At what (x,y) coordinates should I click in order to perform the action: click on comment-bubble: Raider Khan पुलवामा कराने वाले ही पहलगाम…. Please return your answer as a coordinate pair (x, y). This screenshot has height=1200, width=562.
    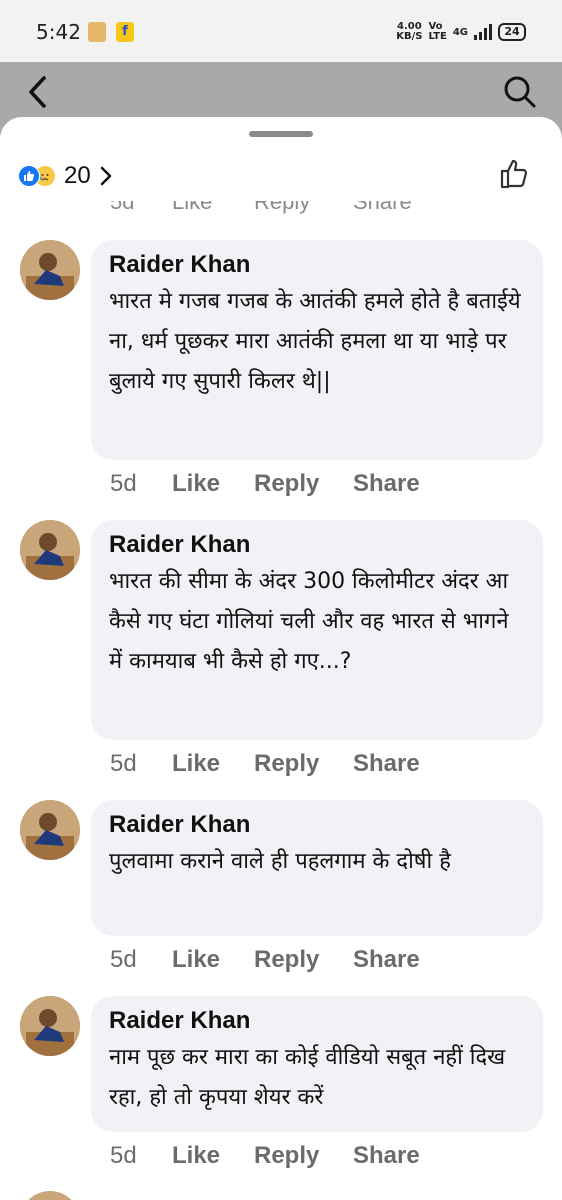
    Looking at the image, I should click on (317, 868).